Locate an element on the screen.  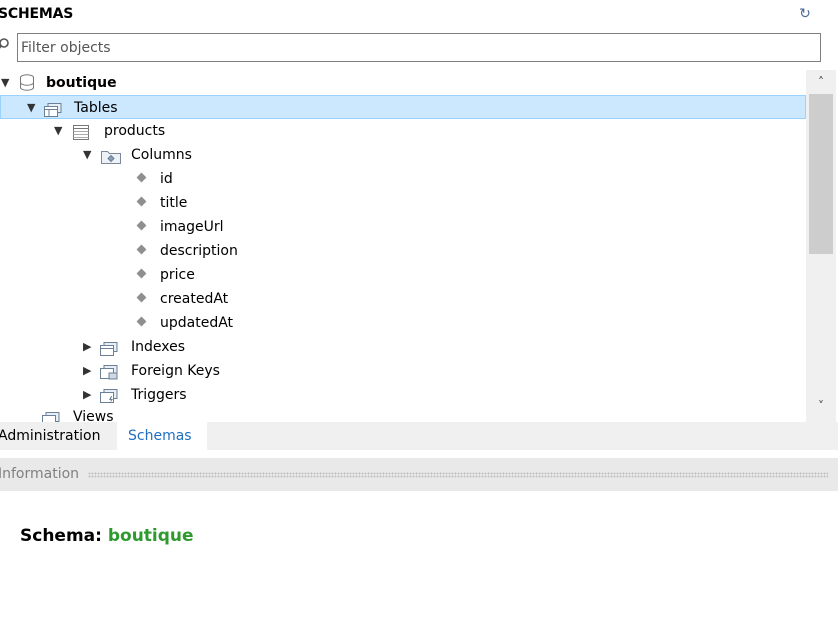
views-label: Views is located at coordinates (93, 415).